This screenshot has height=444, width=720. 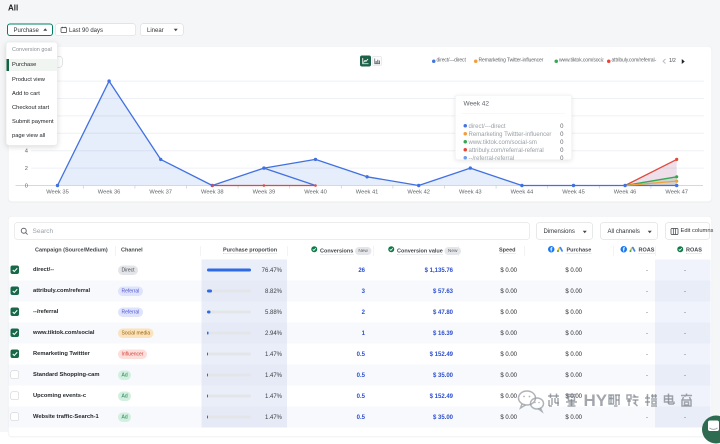 What do you see at coordinates (522, 192) in the screenshot?
I see `svg-text: Week 44` at bounding box center [522, 192].